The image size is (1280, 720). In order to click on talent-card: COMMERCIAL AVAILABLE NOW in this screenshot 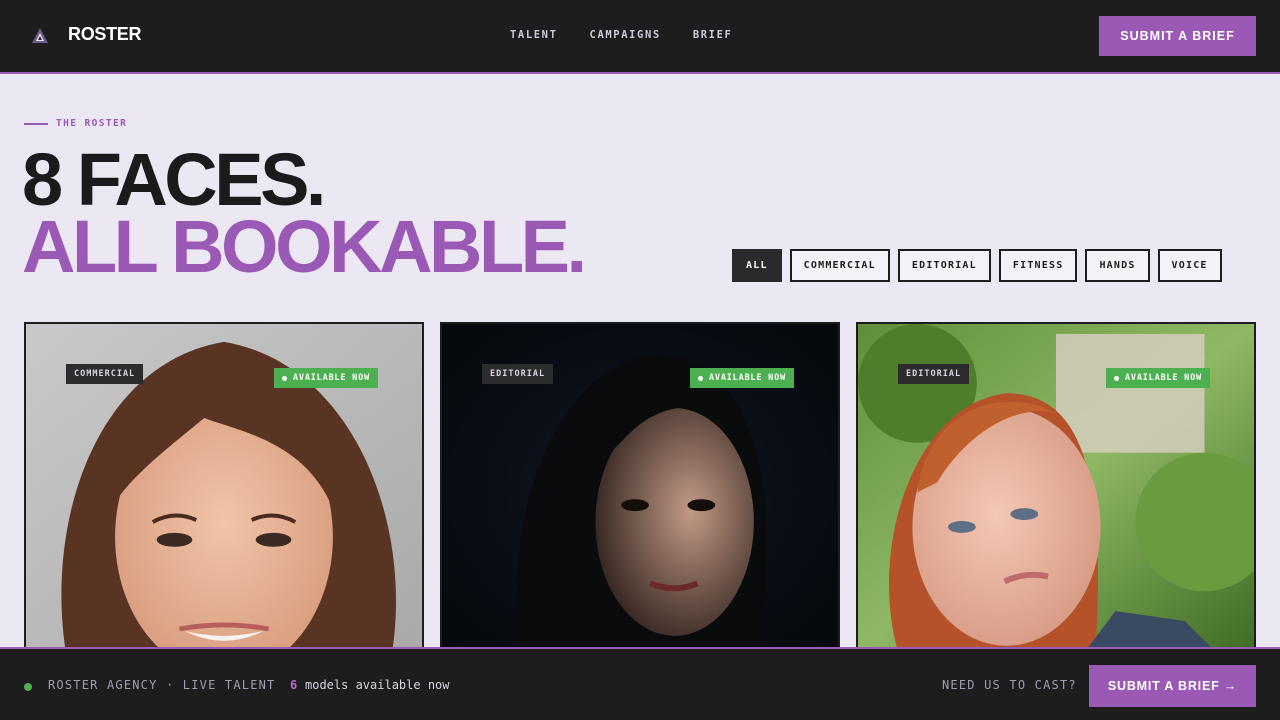, I will do `click(224, 487)`.